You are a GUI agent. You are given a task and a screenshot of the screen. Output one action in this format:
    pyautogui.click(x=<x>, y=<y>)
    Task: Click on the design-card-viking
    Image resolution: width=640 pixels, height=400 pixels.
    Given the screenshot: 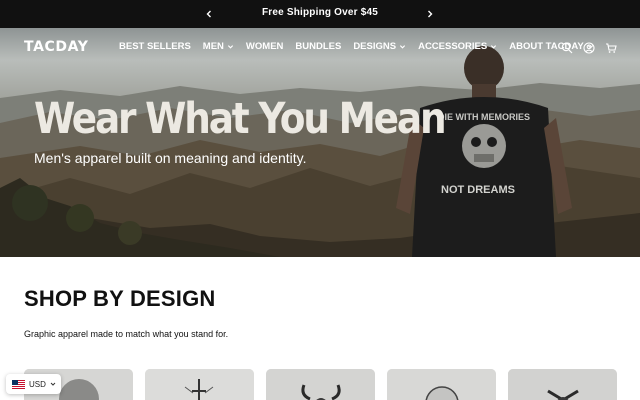 What is the action you would take?
    pyautogui.click(x=320, y=384)
    